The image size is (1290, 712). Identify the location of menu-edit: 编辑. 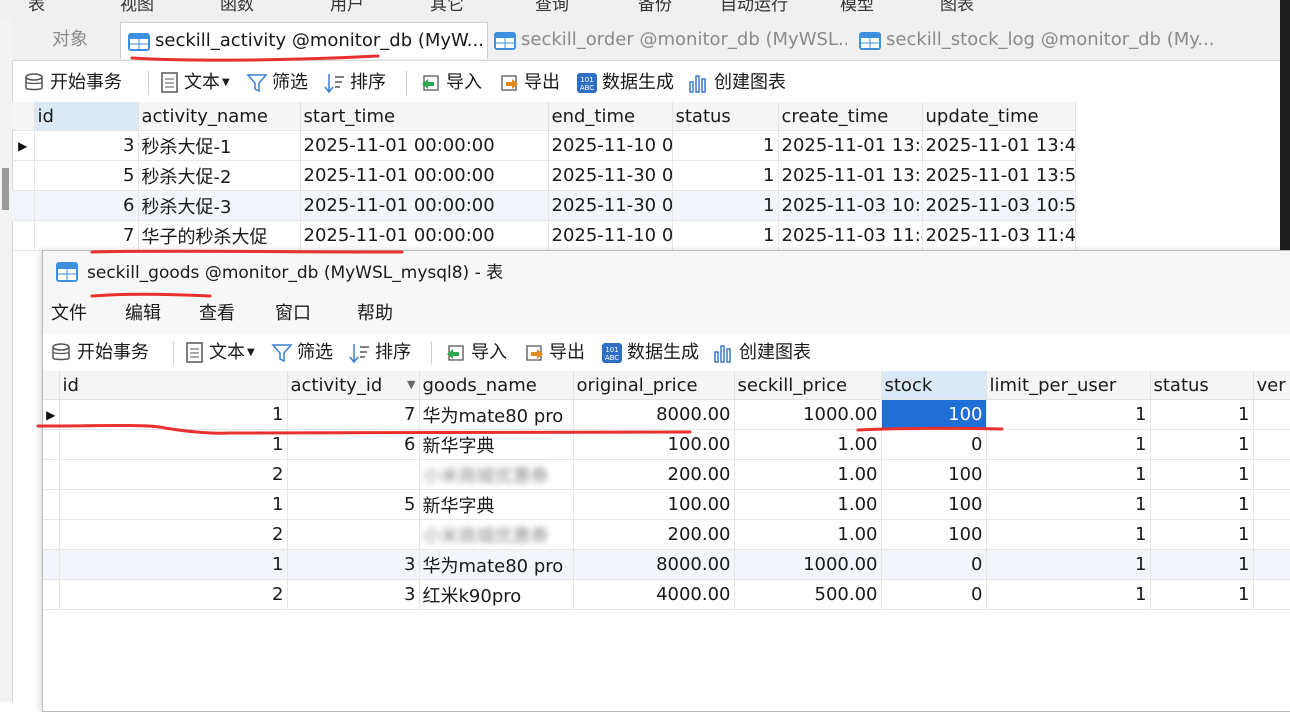
(143, 314).